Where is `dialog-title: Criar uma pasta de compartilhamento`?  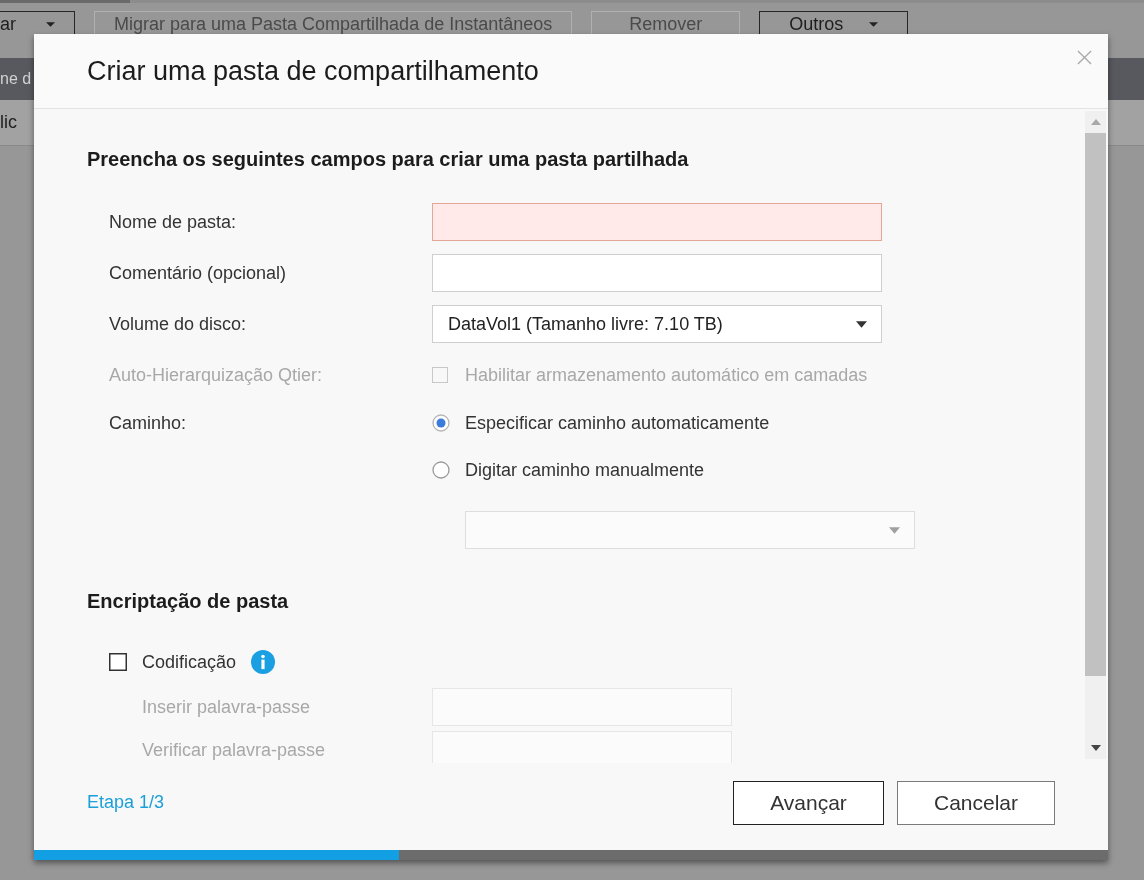 dialog-title: Criar uma pasta de compartilhamento is located at coordinates (313, 71).